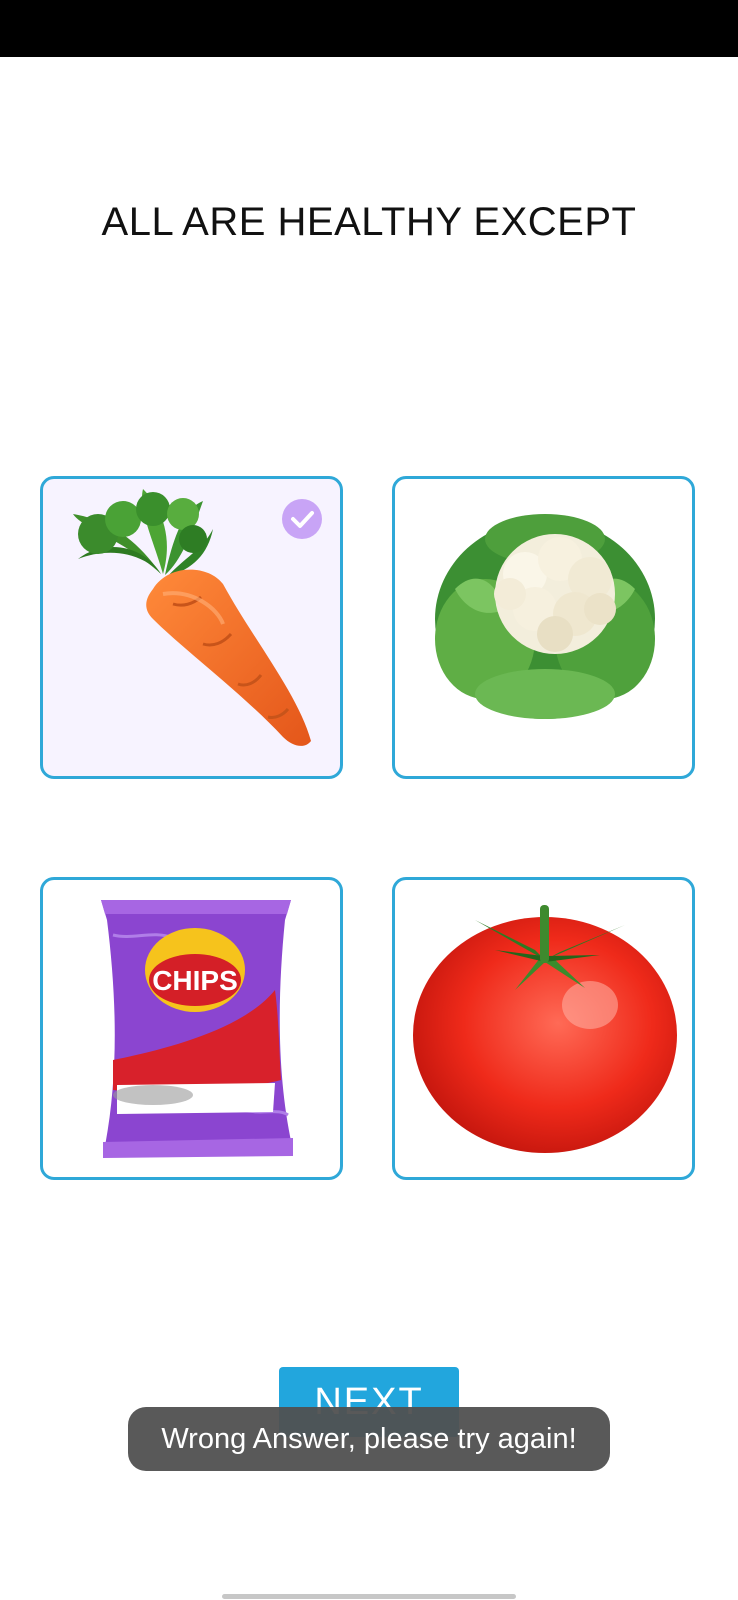 The width and height of the screenshot is (738, 1600). Describe the element at coordinates (369, 222) in the screenshot. I see `question-title: ALL ARE HEALTHY EXCEPT` at that location.